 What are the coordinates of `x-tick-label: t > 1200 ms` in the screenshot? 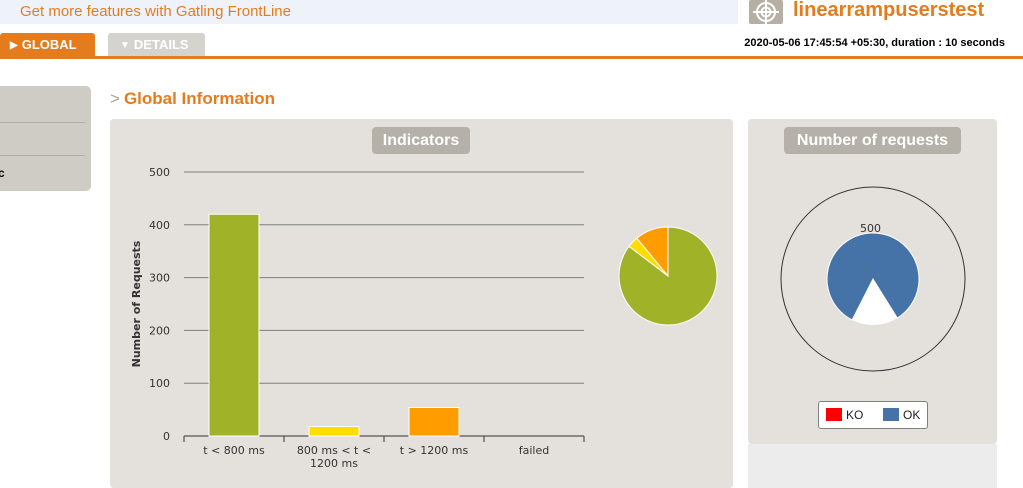 It's located at (434, 450).